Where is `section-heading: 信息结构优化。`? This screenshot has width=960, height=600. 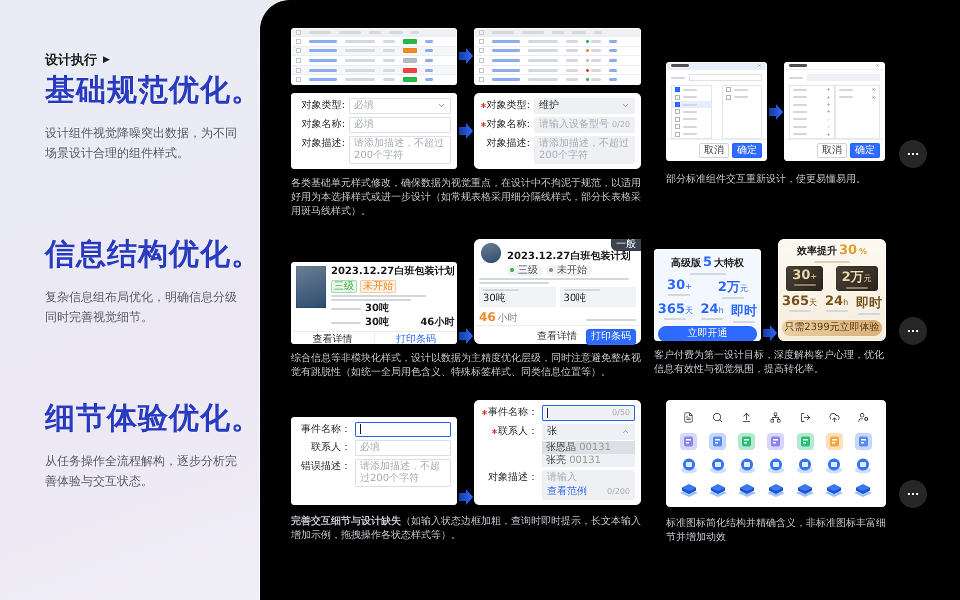 section-heading: 信息结构优化。 is located at coordinates (152, 255).